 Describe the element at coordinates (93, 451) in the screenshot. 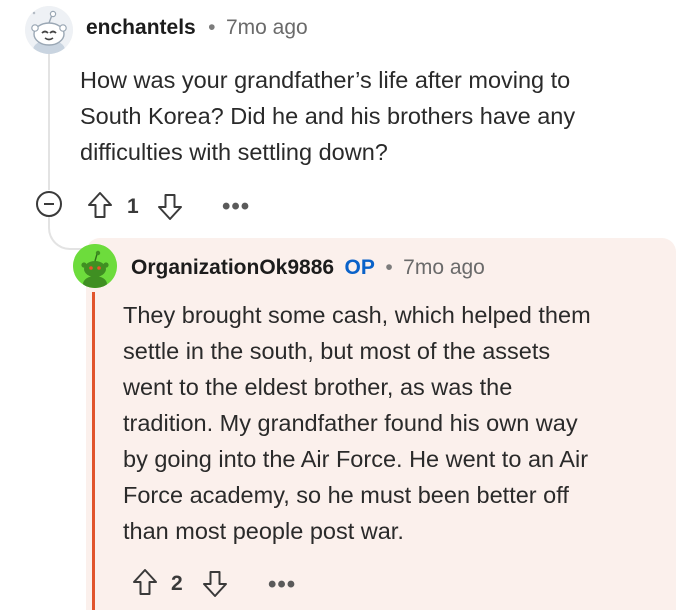

I see `highlight-bar` at that location.